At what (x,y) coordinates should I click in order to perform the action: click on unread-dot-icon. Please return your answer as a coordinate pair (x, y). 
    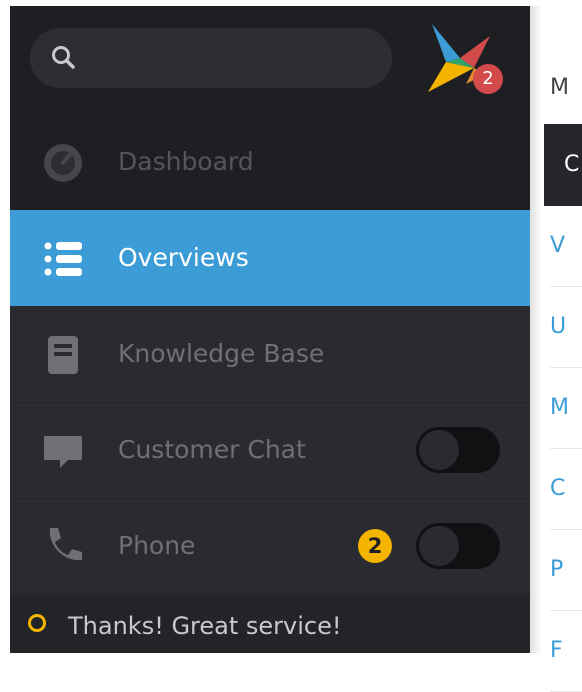
    Looking at the image, I should click on (37, 623).